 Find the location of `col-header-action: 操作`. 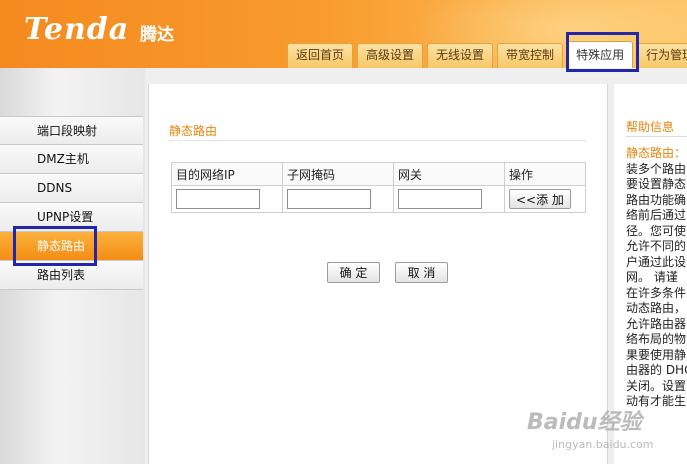

col-header-action: 操作 is located at coordinates (545, 174).